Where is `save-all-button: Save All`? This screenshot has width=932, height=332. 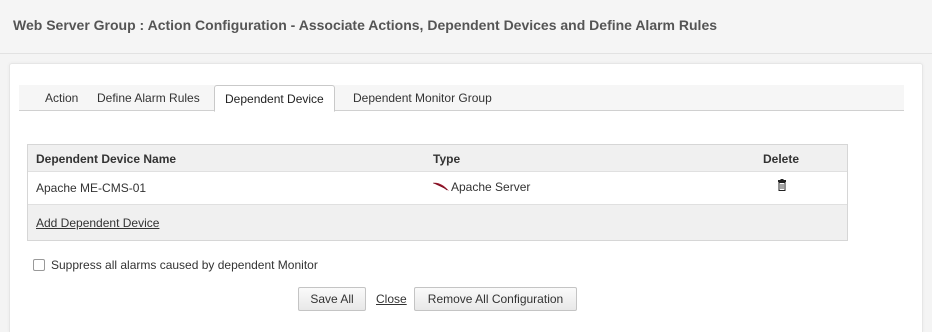
save-all-button: Save All is located at coordinates (332, 299).